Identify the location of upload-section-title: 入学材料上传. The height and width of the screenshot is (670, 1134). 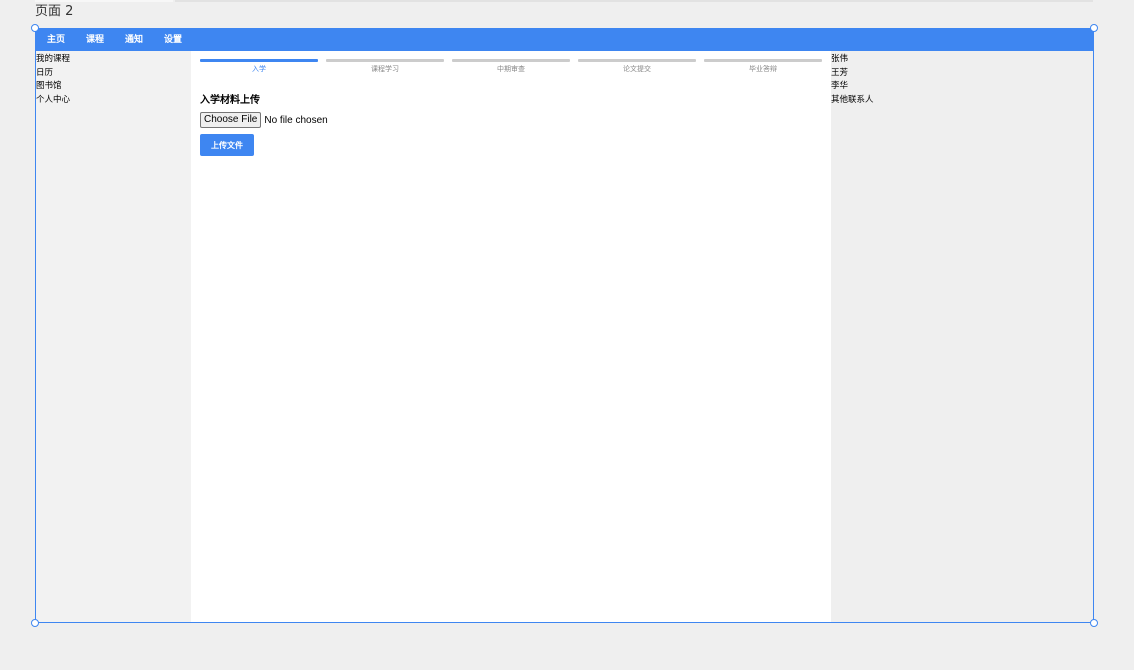
(230, 100).